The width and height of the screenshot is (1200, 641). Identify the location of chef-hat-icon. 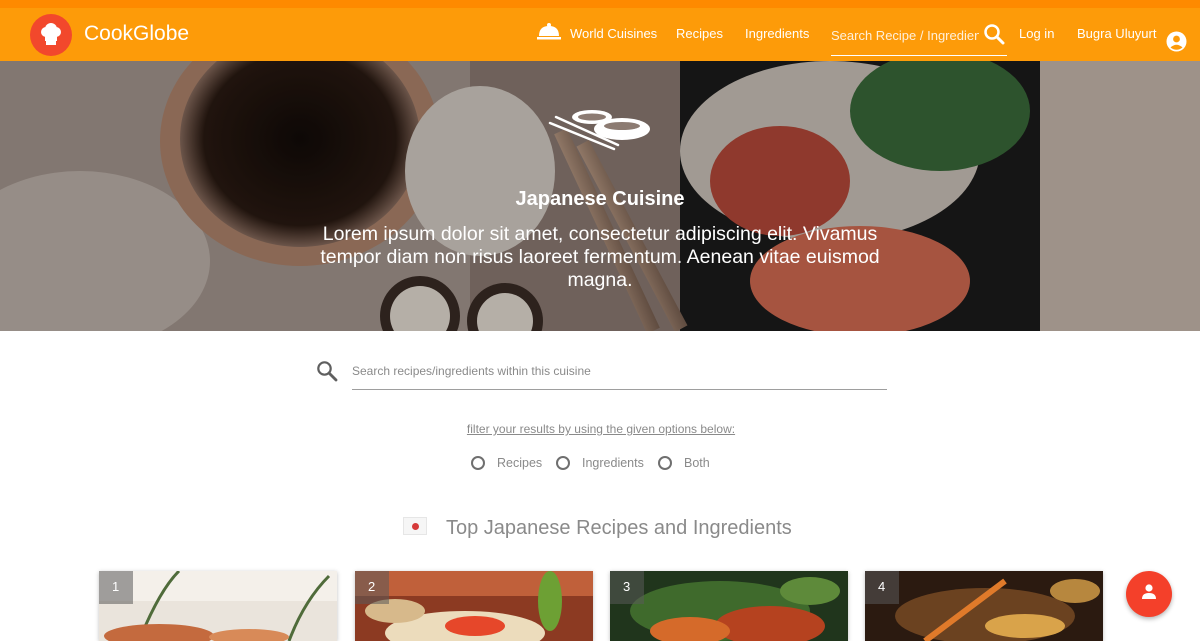
(51, 35).